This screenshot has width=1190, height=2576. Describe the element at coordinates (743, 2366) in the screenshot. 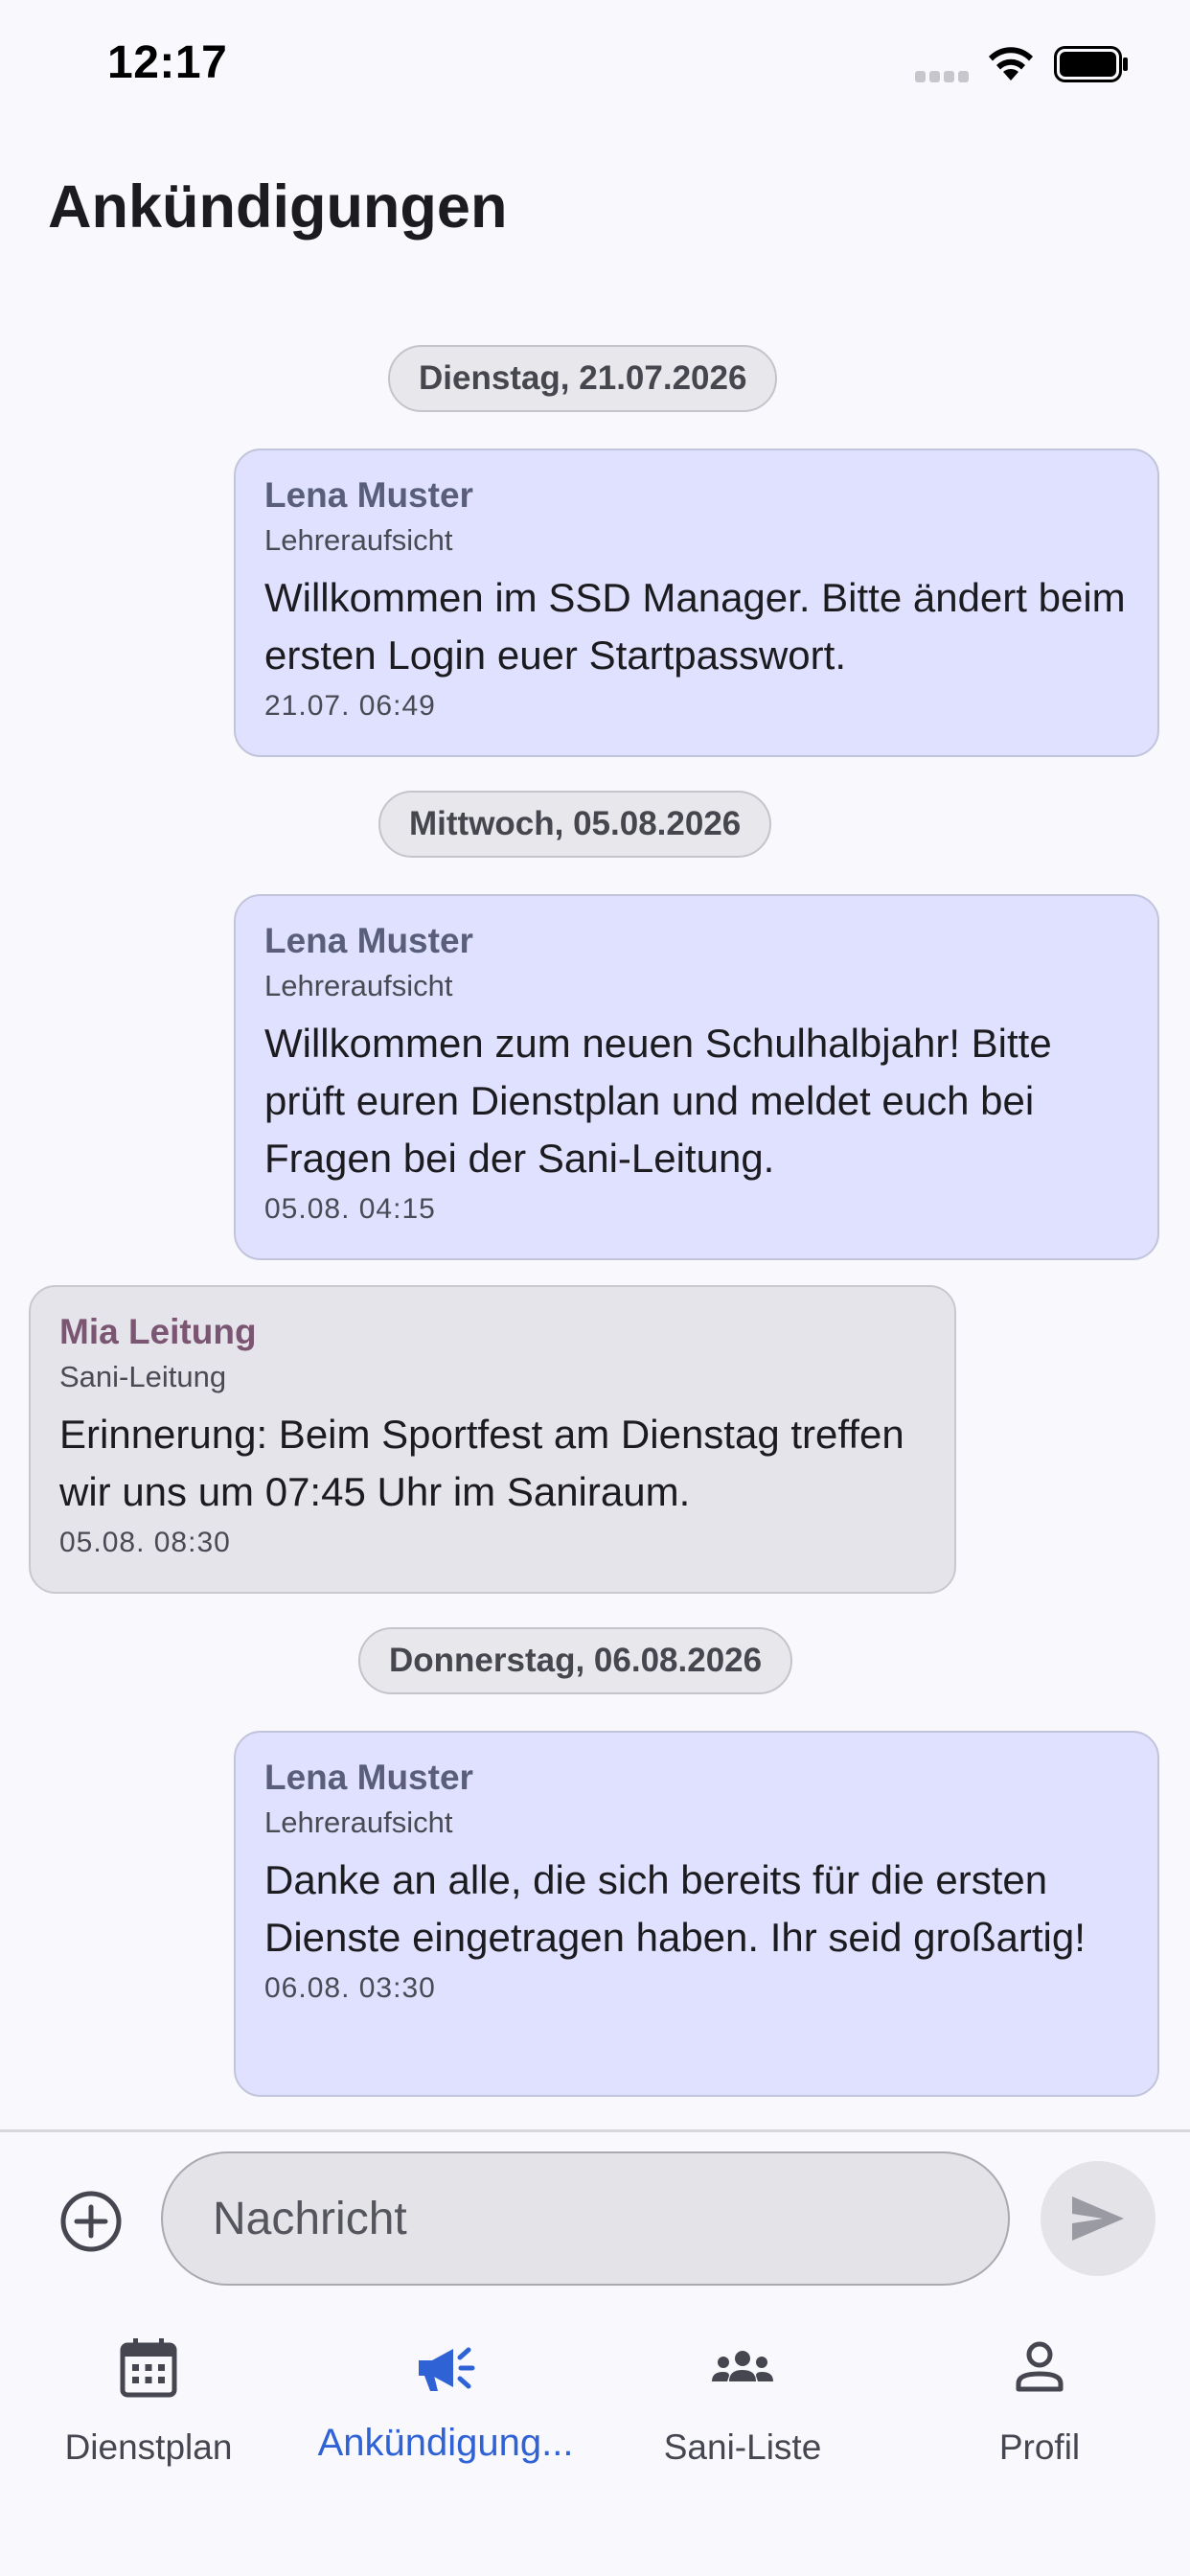

I see `group-icon` at that location.